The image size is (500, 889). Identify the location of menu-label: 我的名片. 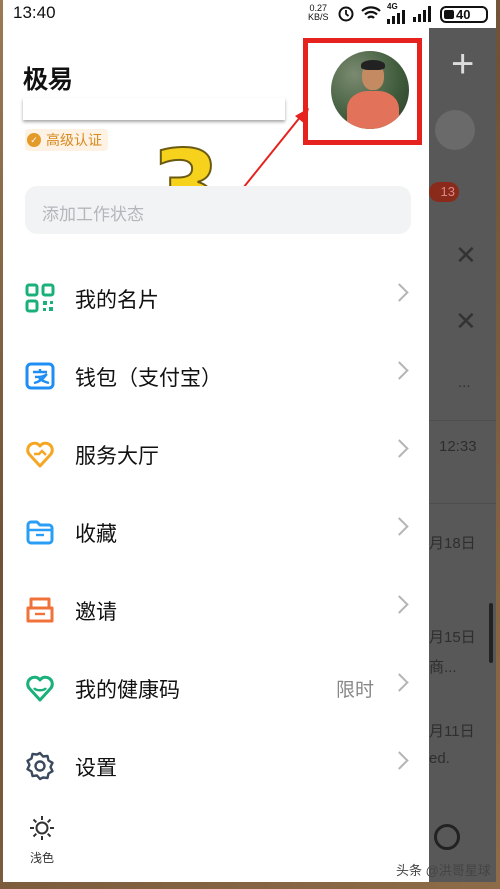
(117, 300).